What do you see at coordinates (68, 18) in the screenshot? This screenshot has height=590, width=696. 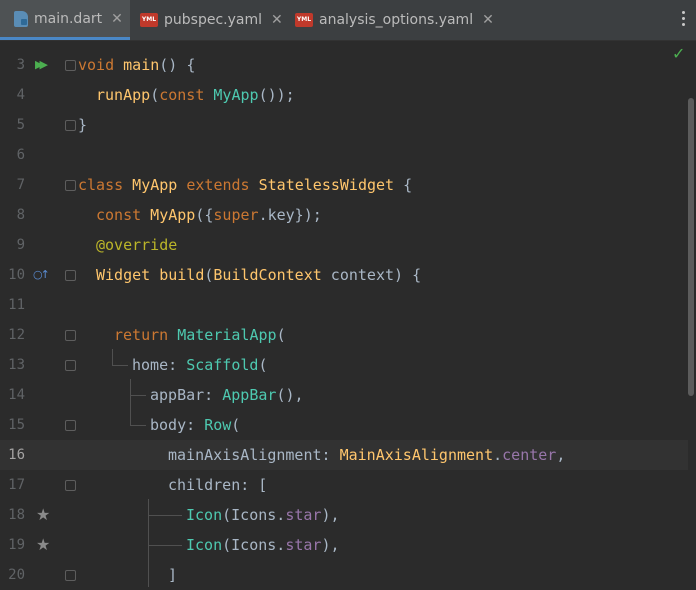 I see `tab-label: main.dart` at bounding box center [68, 18].